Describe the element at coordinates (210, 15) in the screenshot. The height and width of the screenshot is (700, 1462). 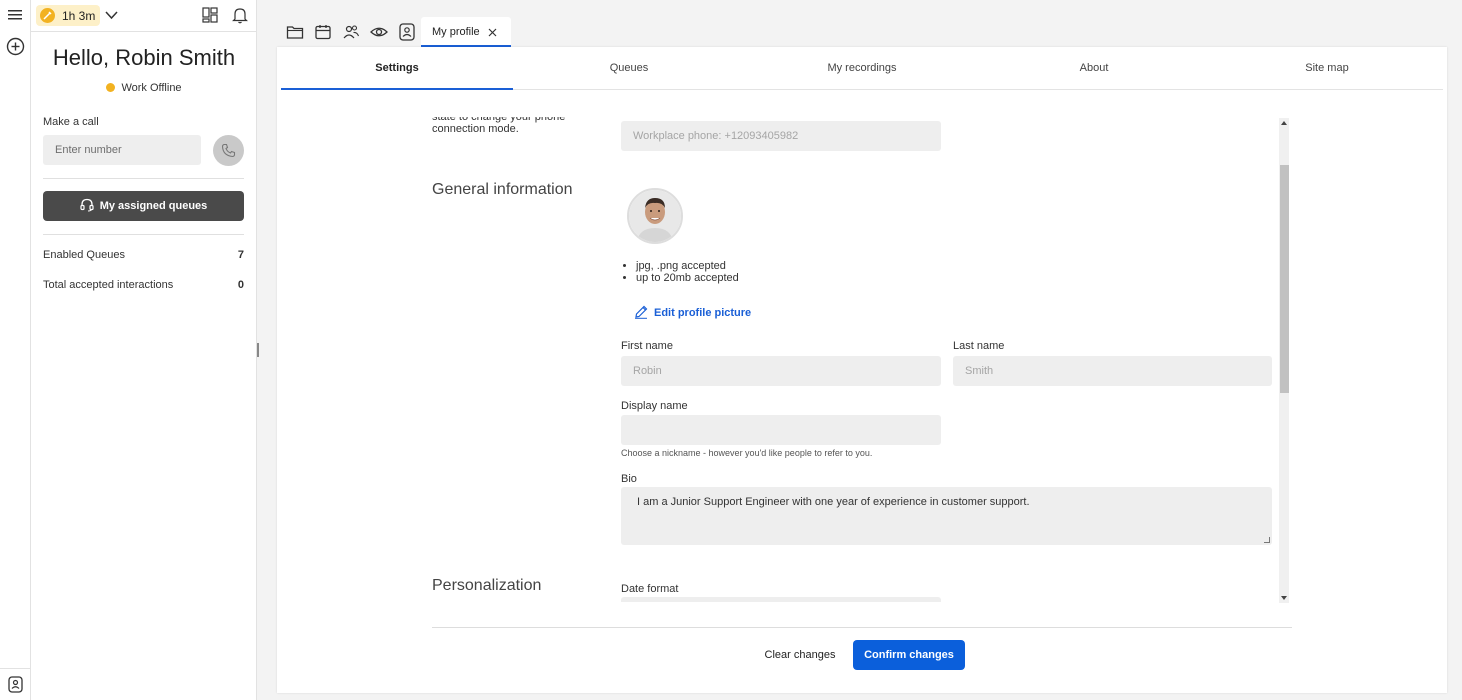
I see `layout-icon` at that location.